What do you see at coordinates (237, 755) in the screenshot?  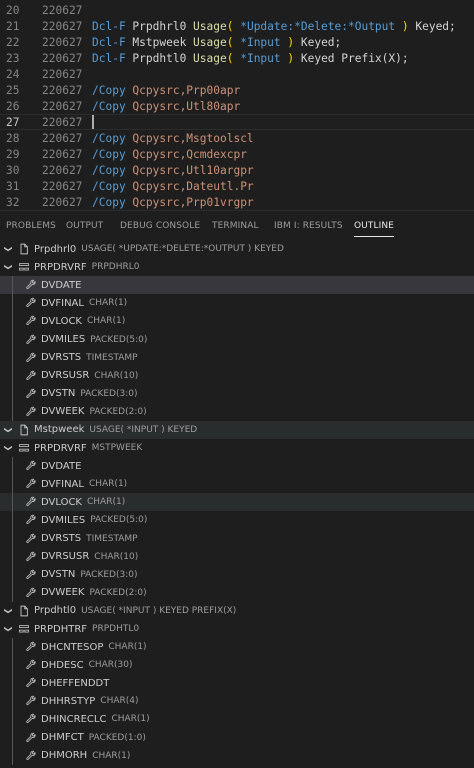 I see `outline-item: DHMORH CHAR(1)` at bounding box center [237, 755].